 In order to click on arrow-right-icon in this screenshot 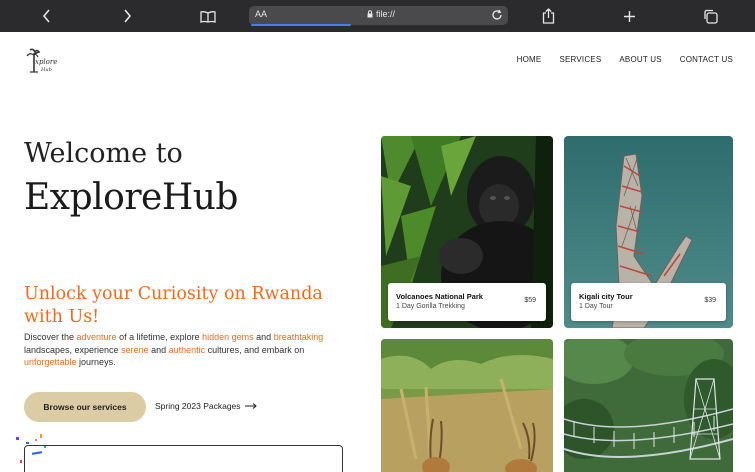, I will do `click(250, 406)`.